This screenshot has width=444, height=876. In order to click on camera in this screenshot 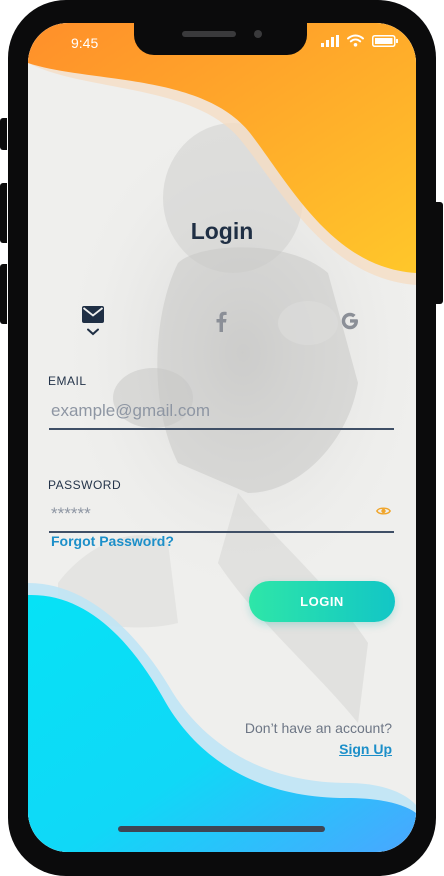, I will do `click(258, 34)`.